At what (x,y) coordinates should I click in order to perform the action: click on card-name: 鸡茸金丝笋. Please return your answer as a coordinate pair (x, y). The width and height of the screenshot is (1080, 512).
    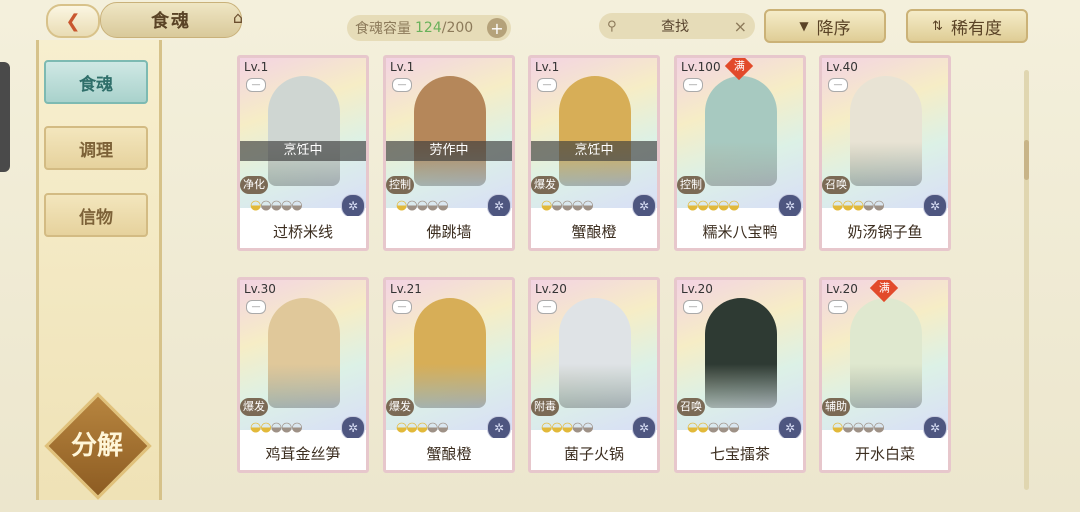
    Looking at the image, I should click on (303, 454).